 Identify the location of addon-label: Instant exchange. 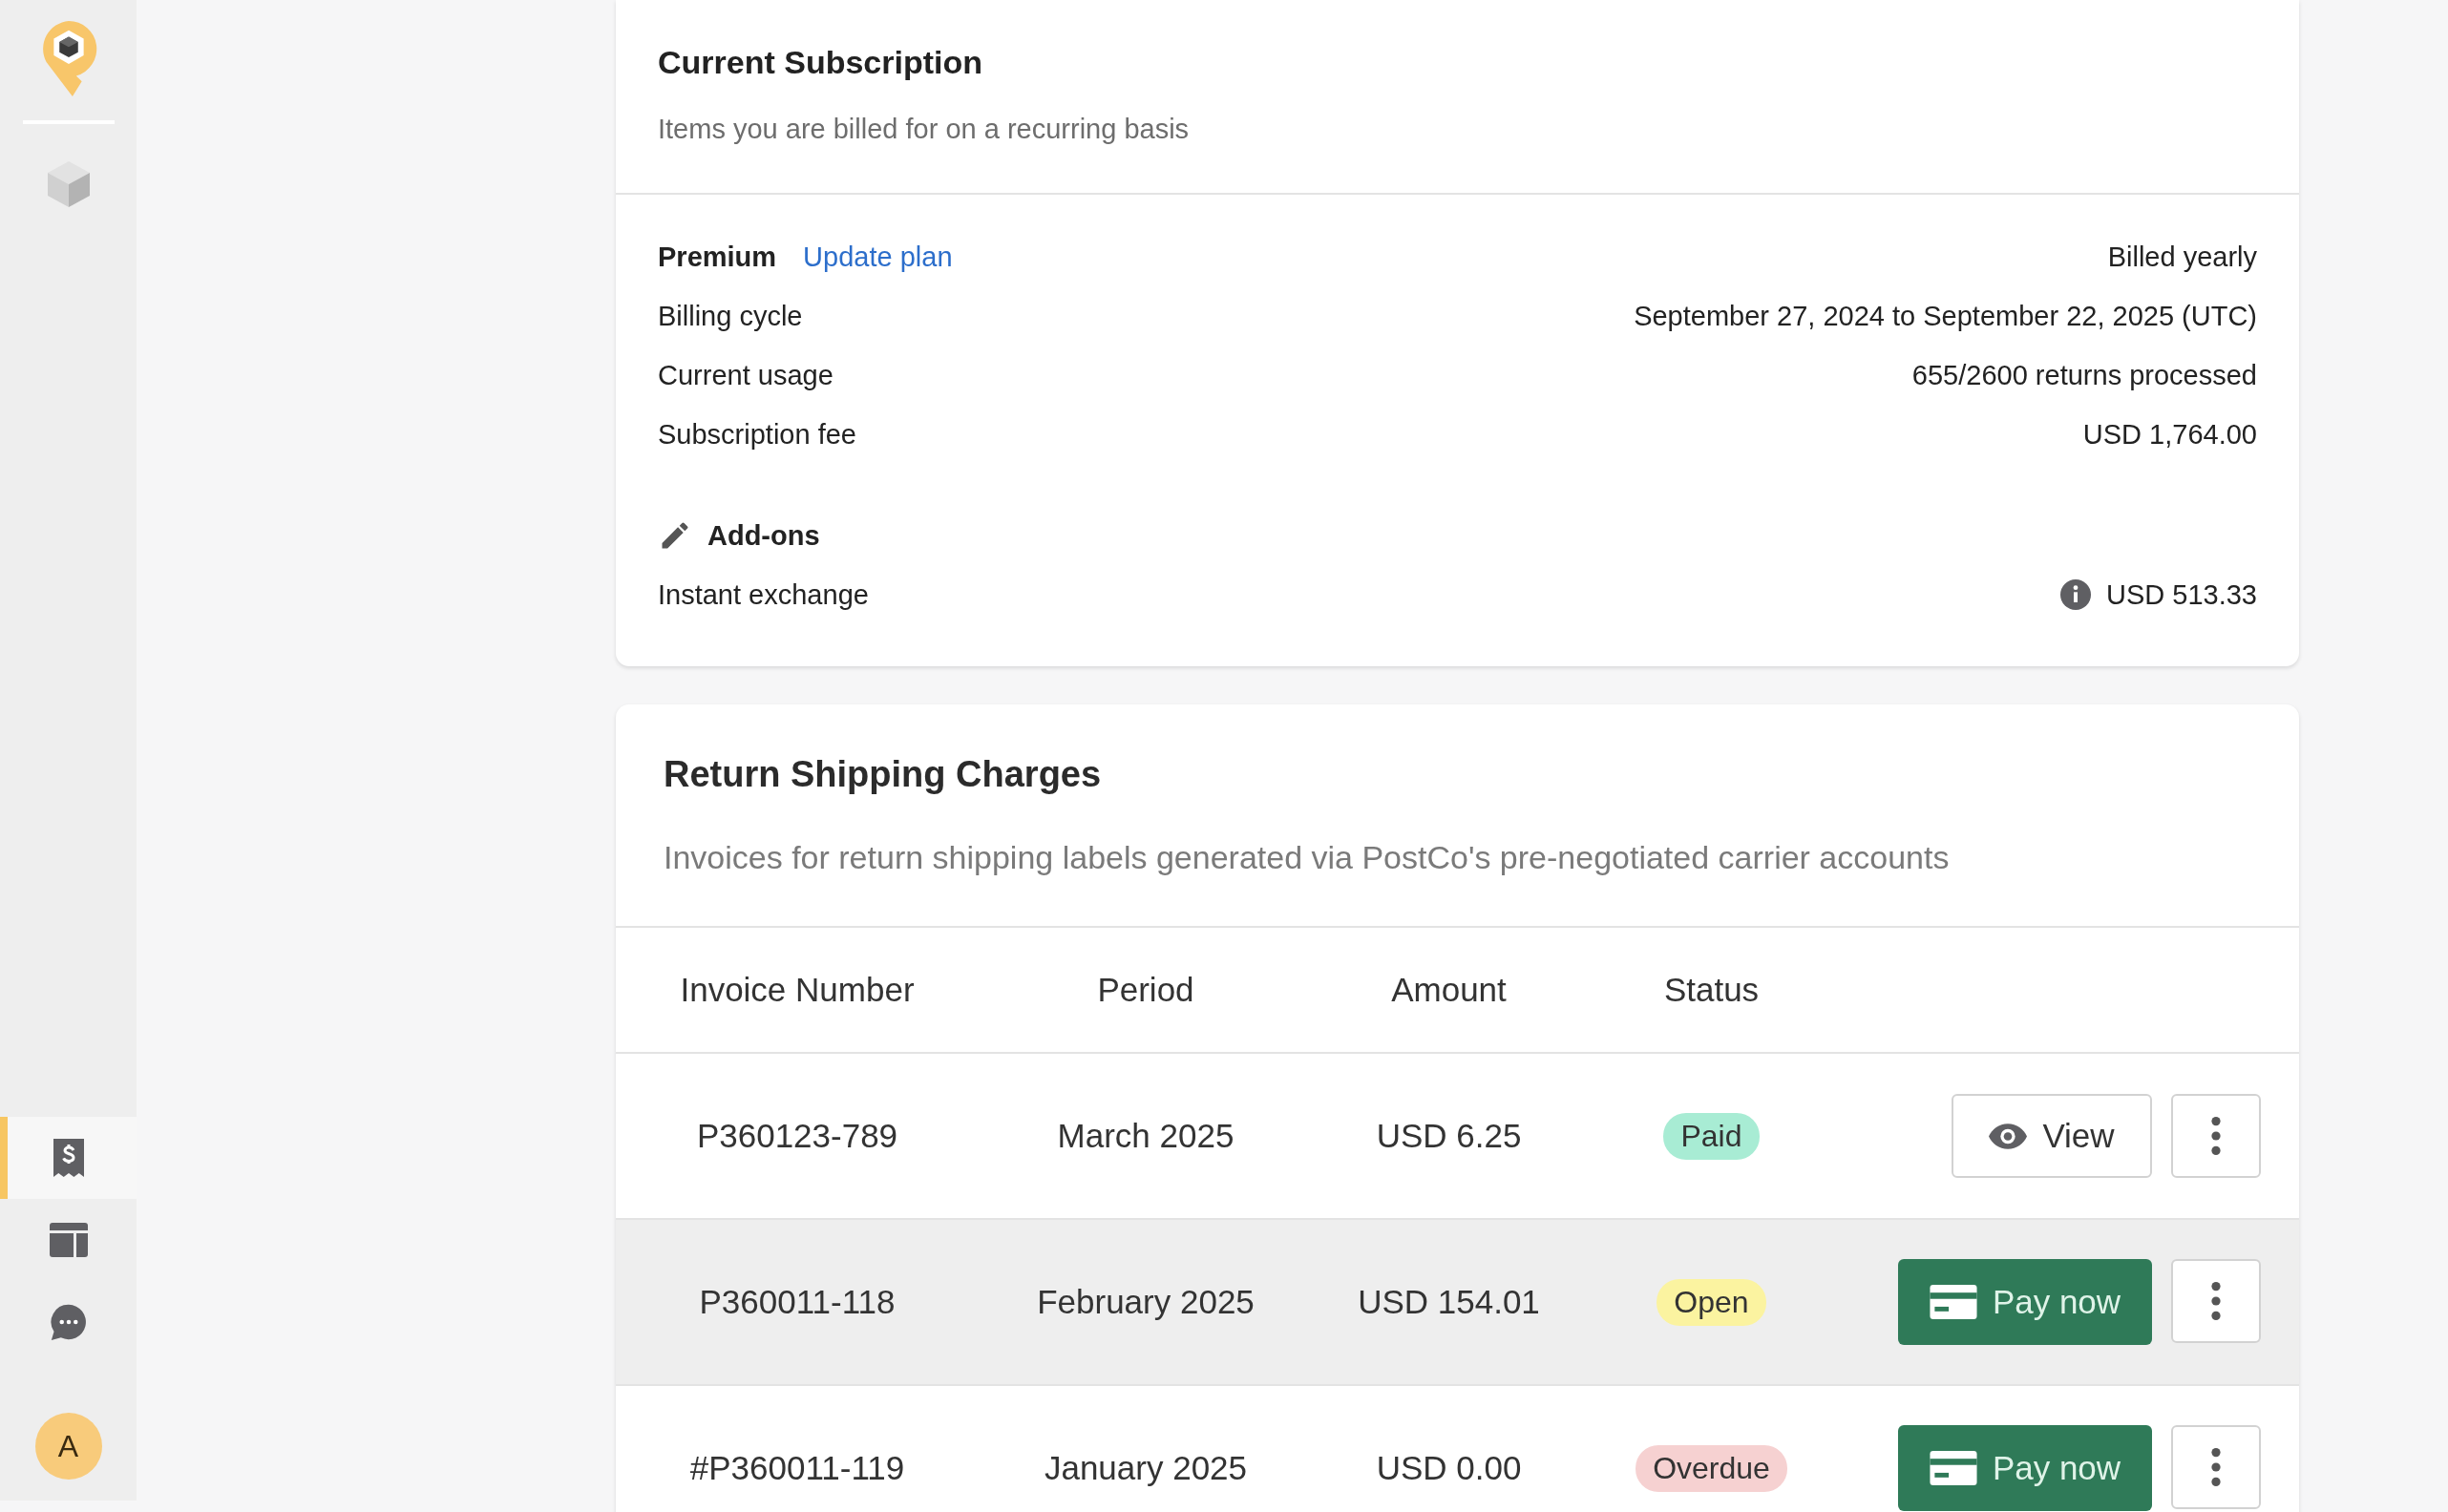
(764, 595).